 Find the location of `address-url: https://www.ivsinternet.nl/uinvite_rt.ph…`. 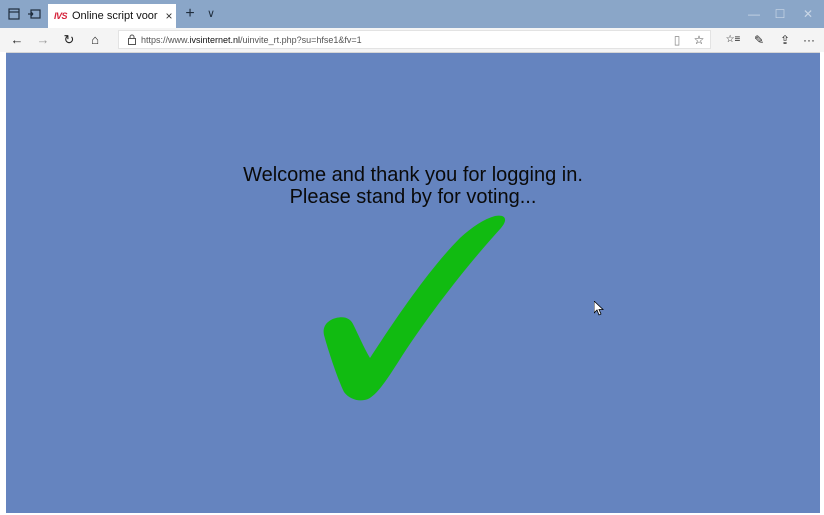

address-url: https://www.ivsinternet.nl/uinvite_rt.ph… is located at coordinates (251, 40).